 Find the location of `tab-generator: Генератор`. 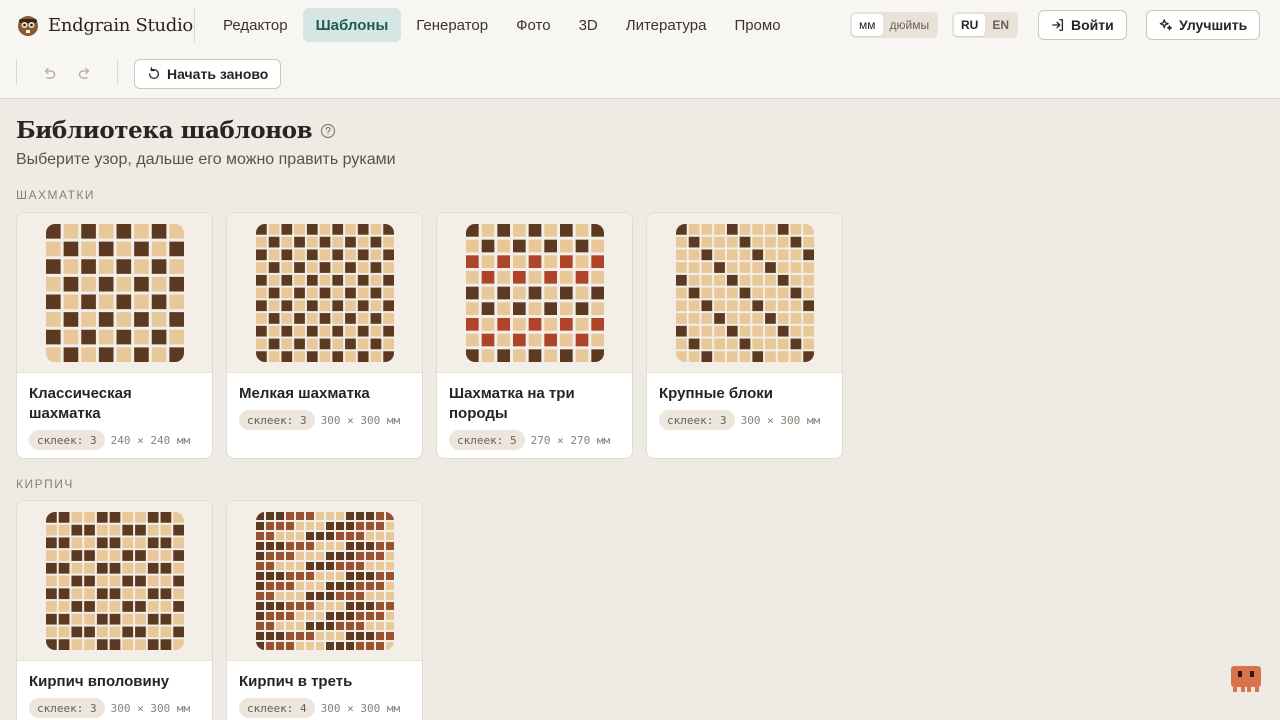

tab-generator: Генератор is located at coordinates (452, 25).